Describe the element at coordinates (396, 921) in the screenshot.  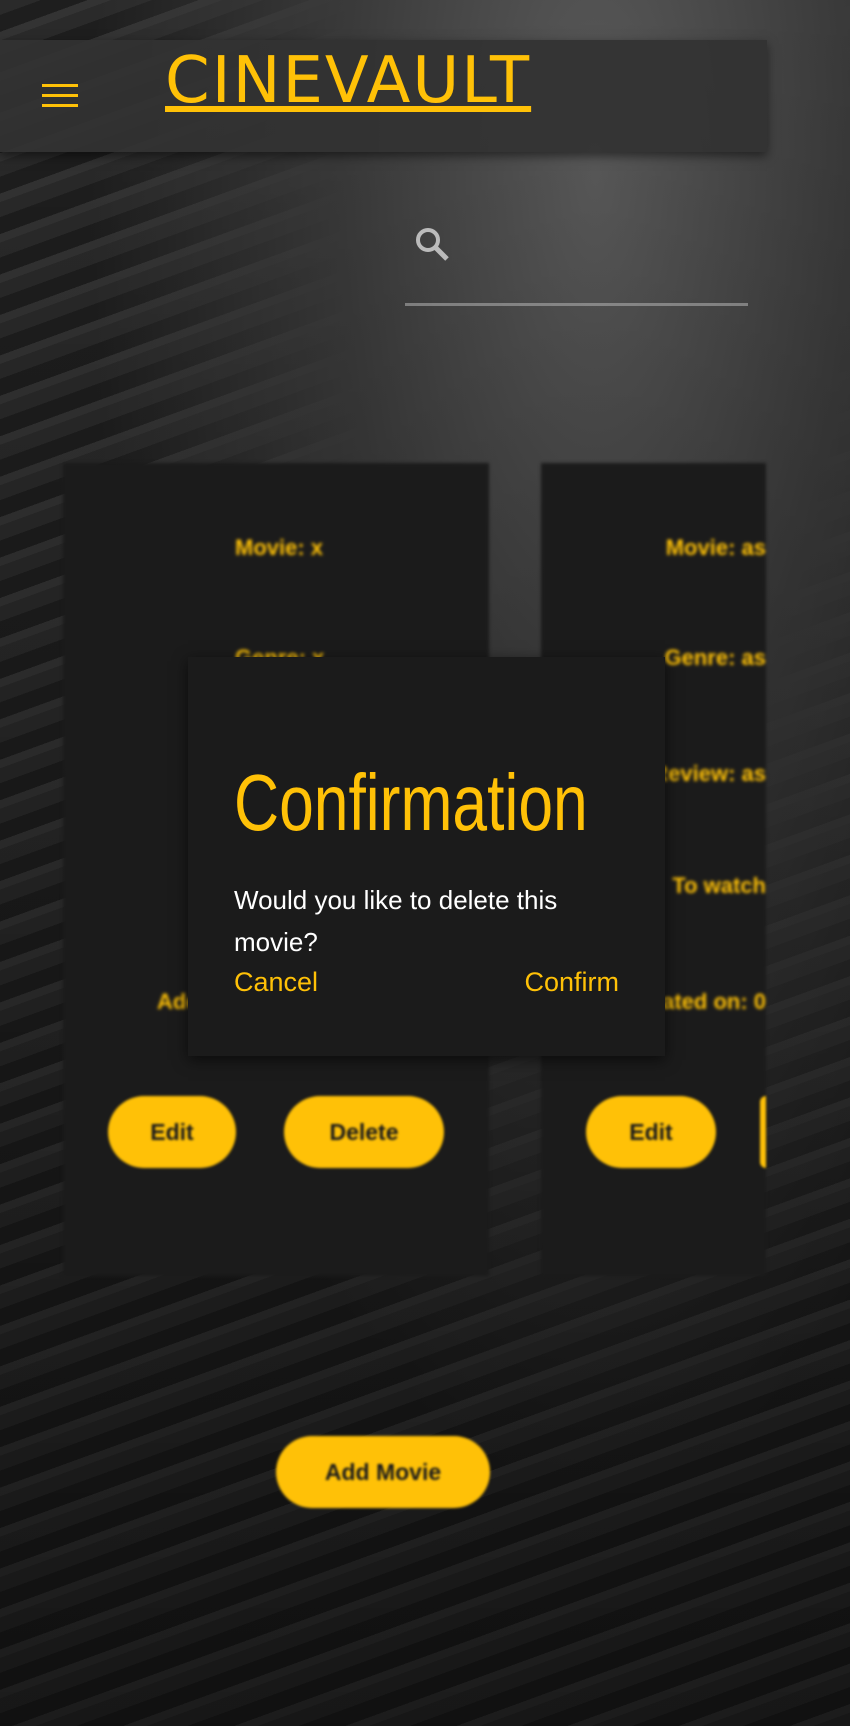
I see `dialog-message: Would you like to delete this movie?` at that location.